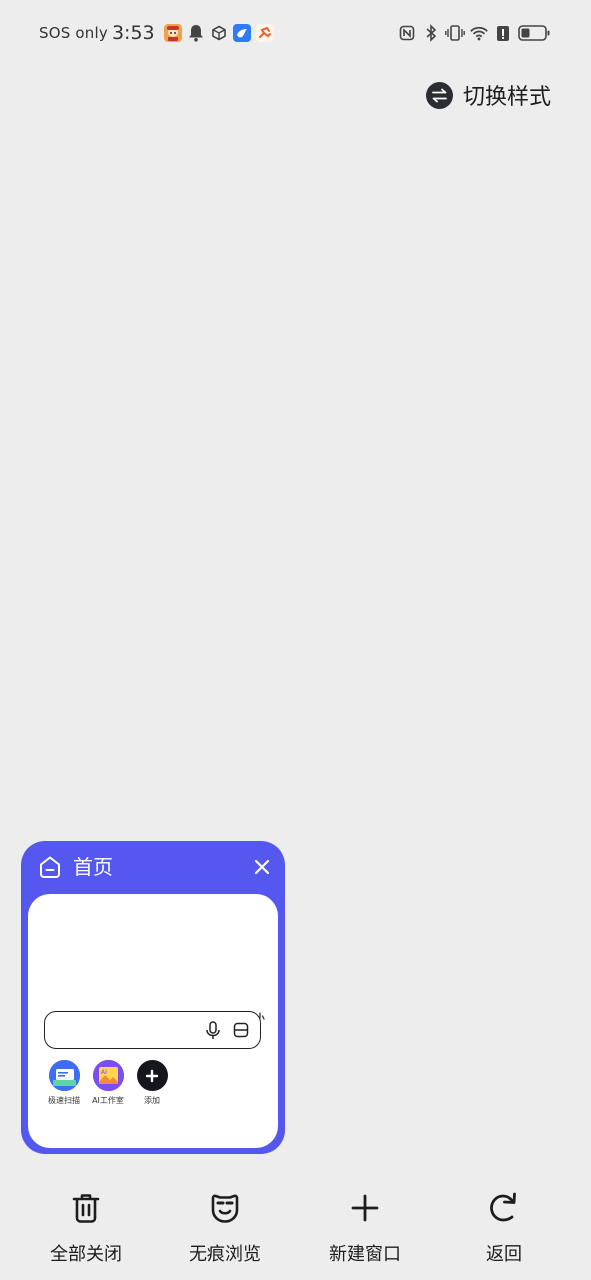  What do you see at coordinates (152, 1030) in the screenshot?
I see `search-box` at bounding box center [152, 1030].